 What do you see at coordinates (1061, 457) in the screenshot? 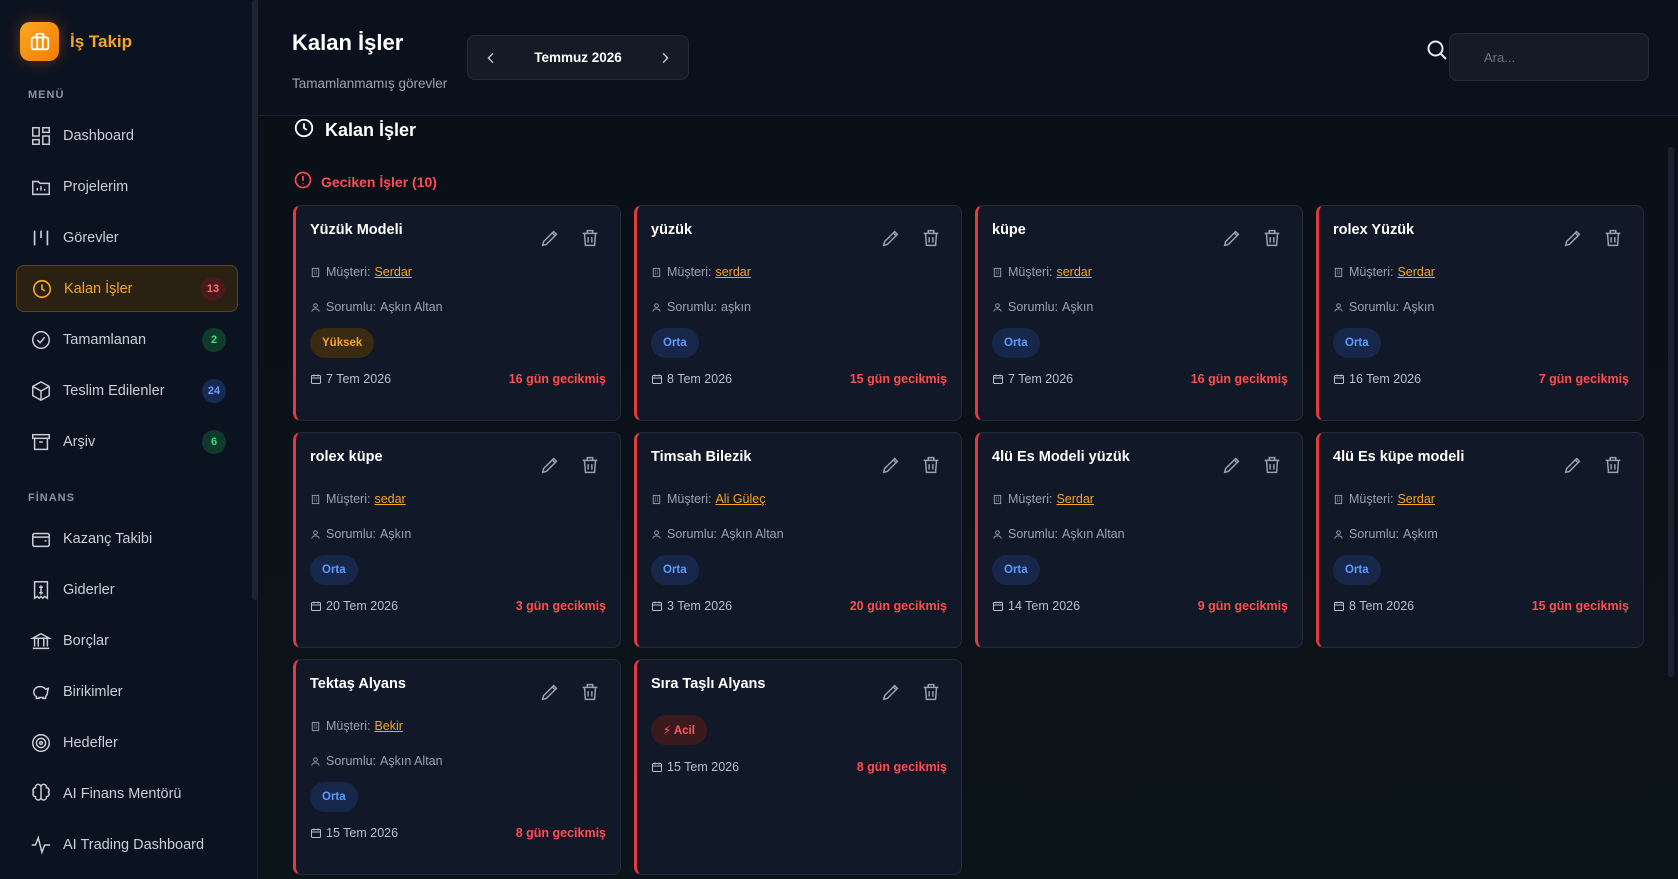
I see `task-title: 4lü Es Modeli yüzük` at bounding box center [1061, 457].